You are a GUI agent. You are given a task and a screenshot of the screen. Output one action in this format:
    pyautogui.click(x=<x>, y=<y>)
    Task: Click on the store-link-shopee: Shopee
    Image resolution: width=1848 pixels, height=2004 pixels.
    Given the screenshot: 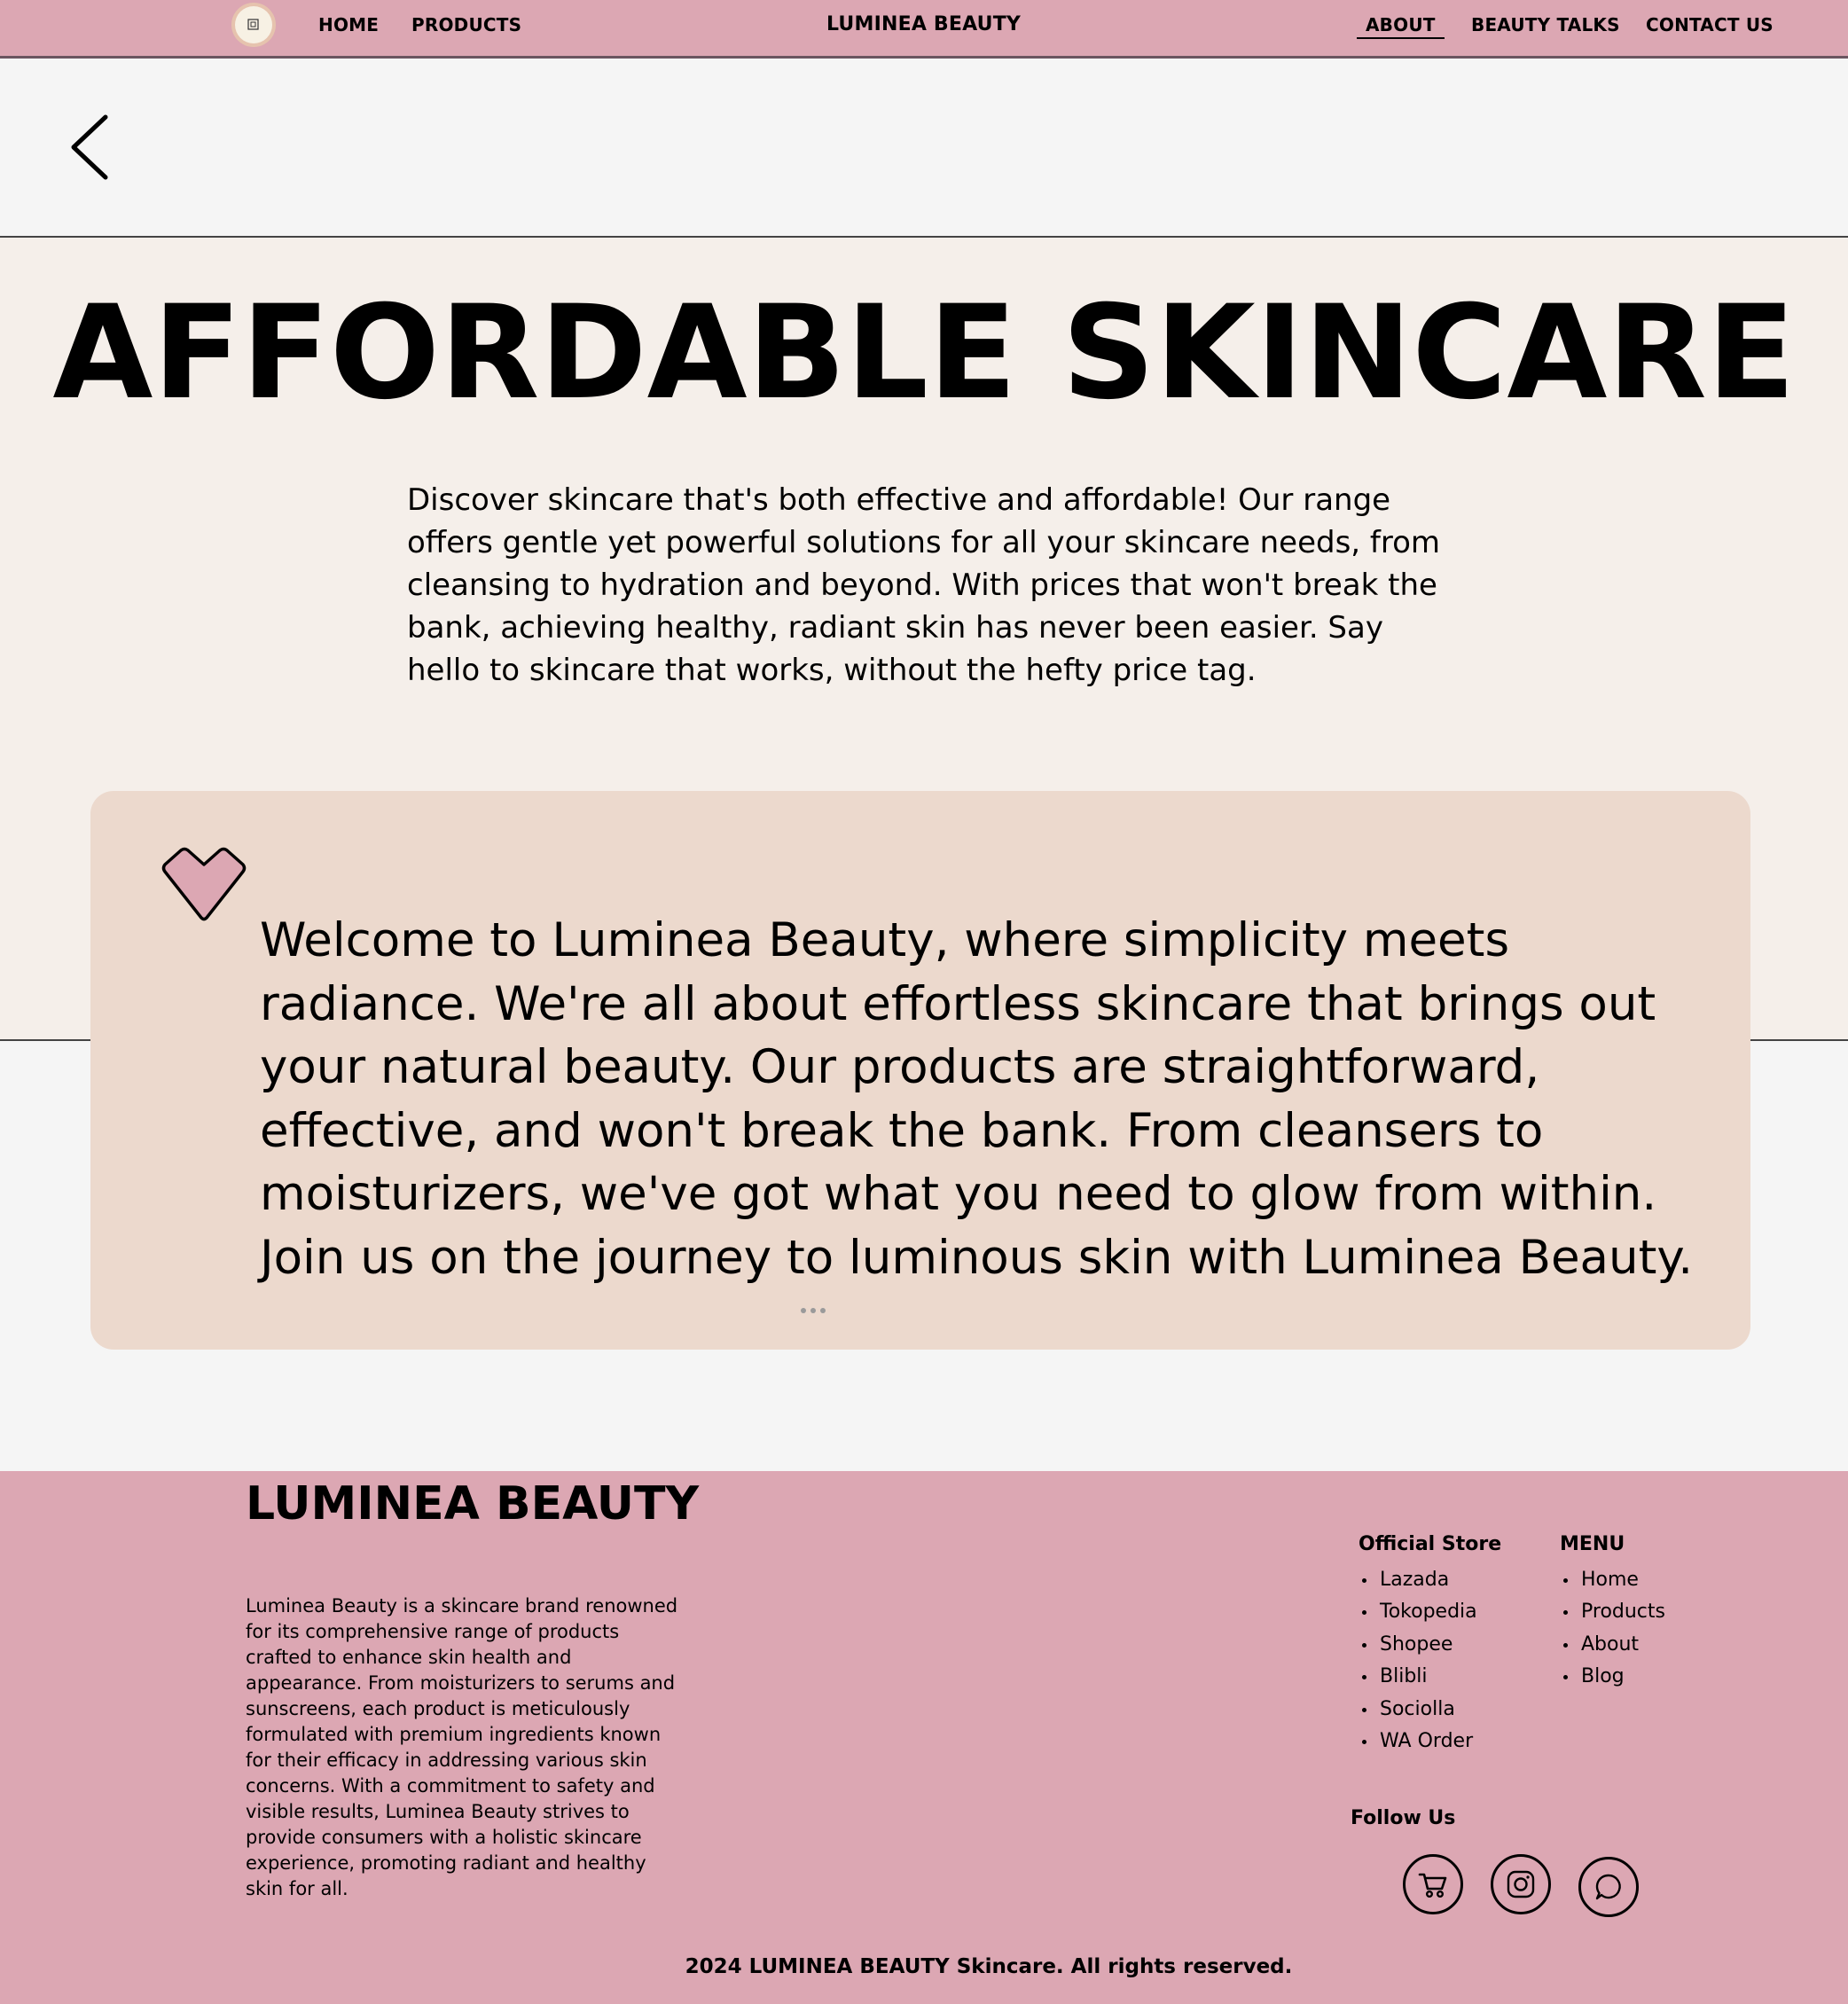 What is the action you would take?
    pyautogui.click(x=1418, y=1645)
    